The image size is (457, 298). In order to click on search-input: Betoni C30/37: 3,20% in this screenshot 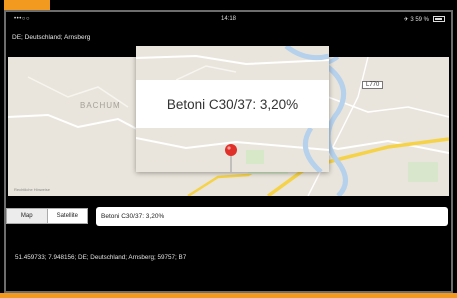, I will do `click(272, 216)`.